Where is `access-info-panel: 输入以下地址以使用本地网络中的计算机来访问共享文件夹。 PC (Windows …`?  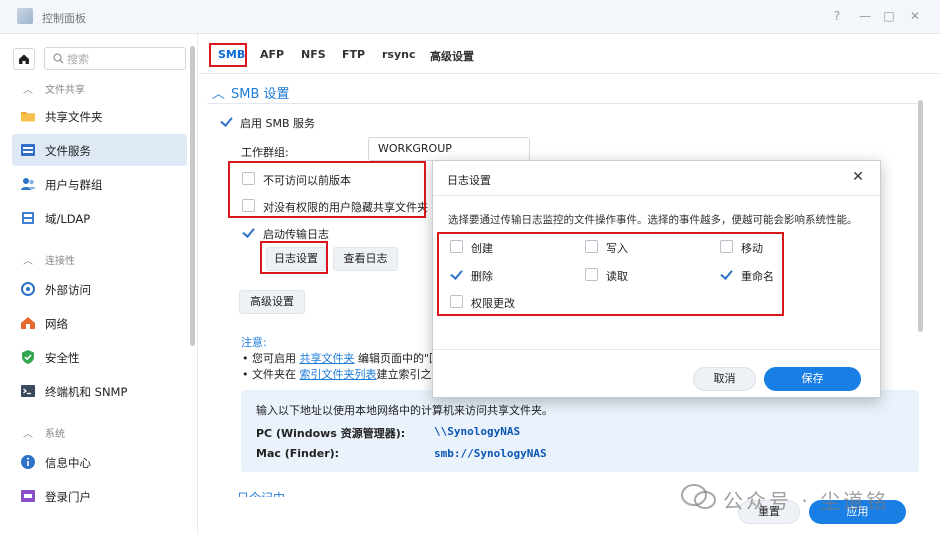 access-info-panel: 输入以下地址以使用本地网络中的计算机来访问共享文件夹。 PC (Windows … is located at coordinates (580, 431).